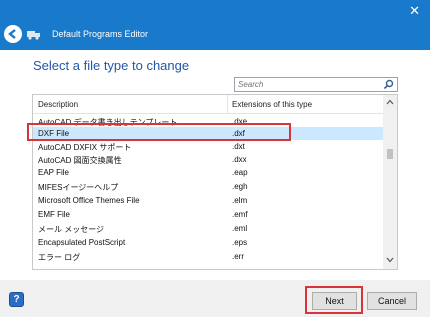  What do you see at coordinates (240, 186) in the screenshot?
I see `row-extension: .egh` at bounding box center [240, 186].